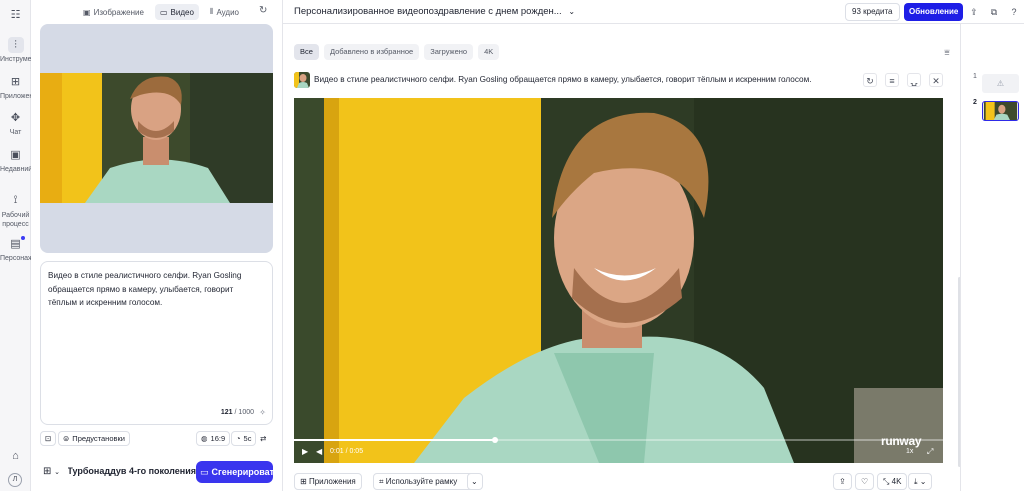  What do you see at coordinates (204, 438) in the screenshot?
I see `aspect-ratio-icon: ◍` at bounding box center [204, 438].